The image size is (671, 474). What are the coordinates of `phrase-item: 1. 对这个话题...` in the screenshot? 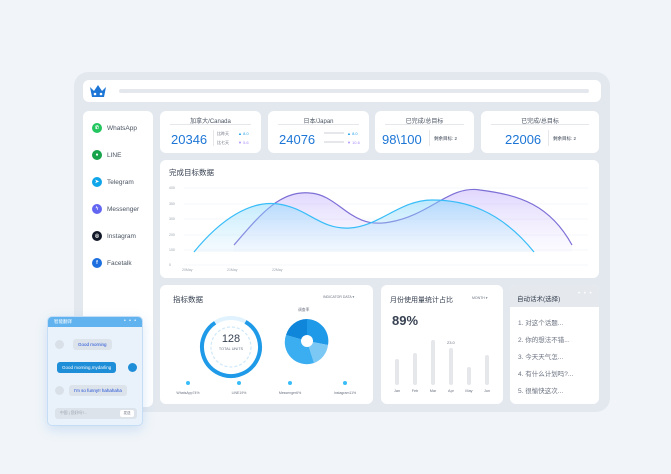 It's located at (540, 322).